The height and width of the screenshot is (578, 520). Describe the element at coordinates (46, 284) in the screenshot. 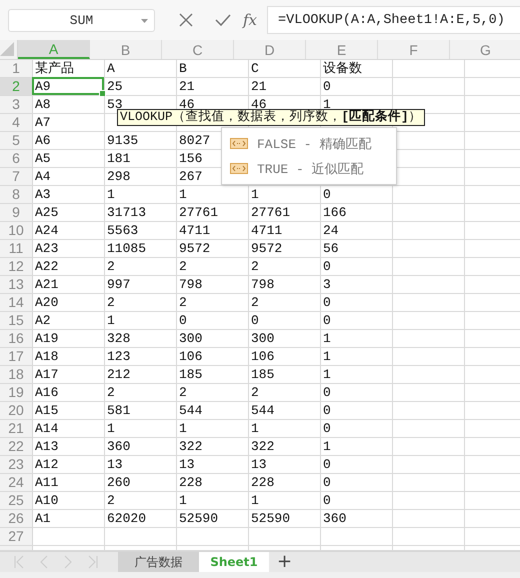

I see `table-cell: A21` at that location.